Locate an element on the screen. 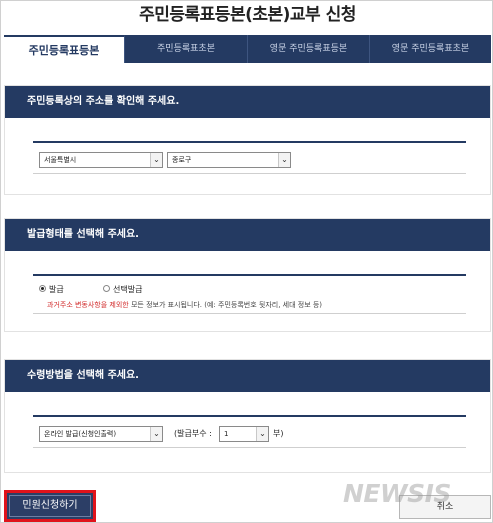  radio-select-issue-label: 선택발급 is located at coordinates (128, 289).